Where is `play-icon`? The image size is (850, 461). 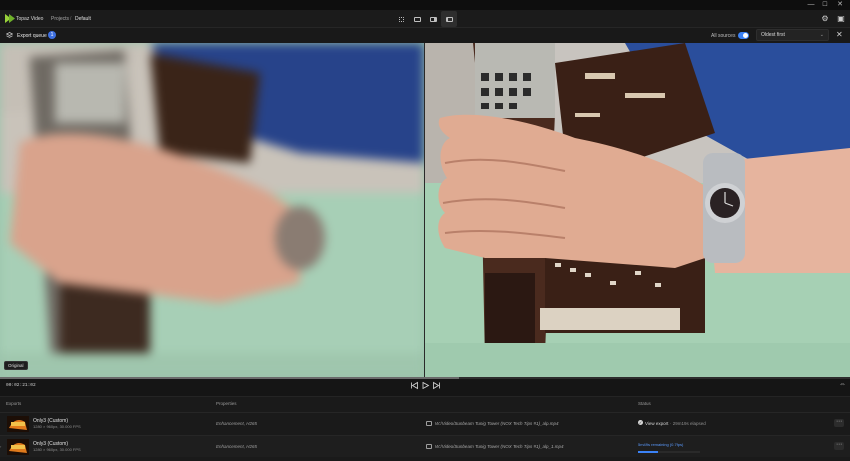 play-icon is located at coordinates (426, 385).